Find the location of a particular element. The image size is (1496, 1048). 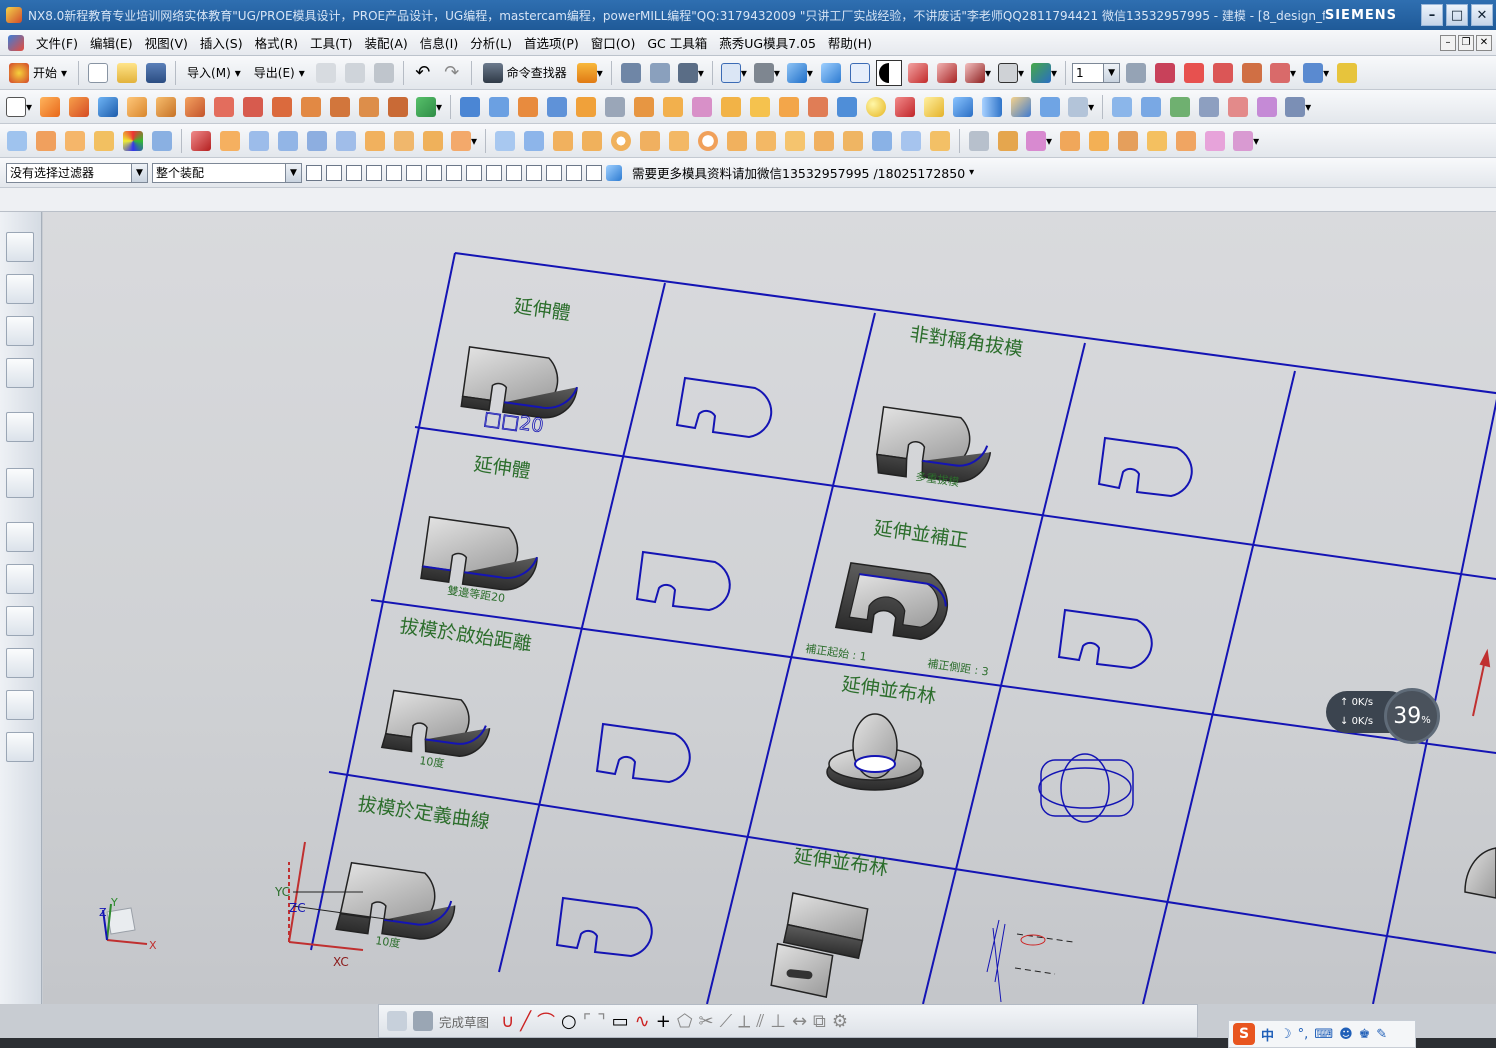

edge-blend-button is located at coordinates (470, 107).